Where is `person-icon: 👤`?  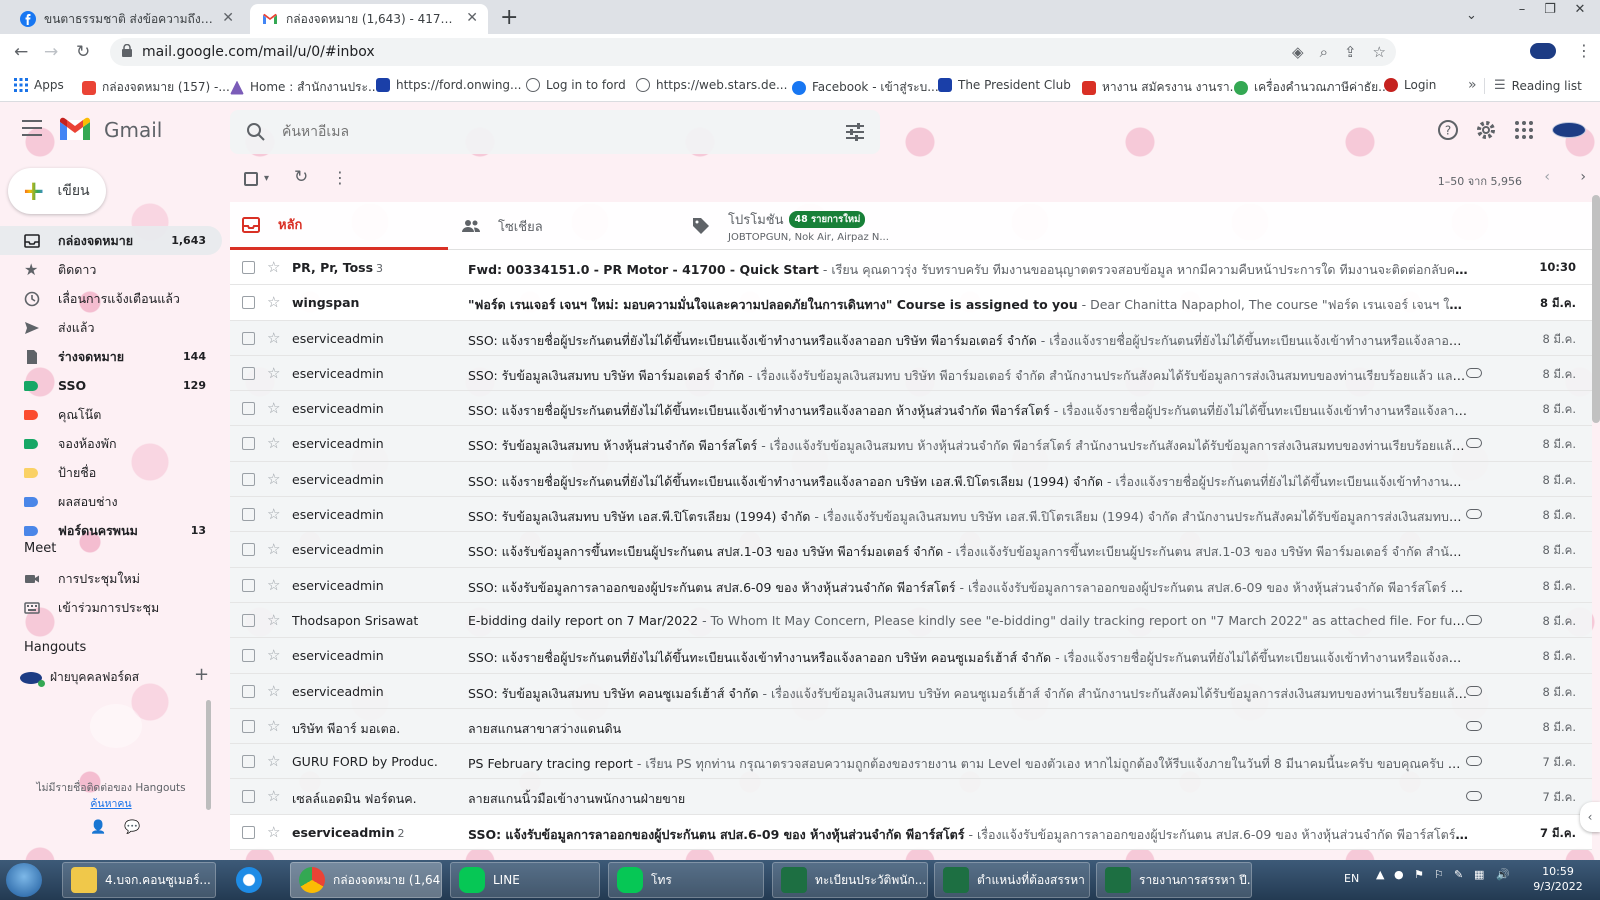 person-icon: 👤 is located at coordinates (98, 827).